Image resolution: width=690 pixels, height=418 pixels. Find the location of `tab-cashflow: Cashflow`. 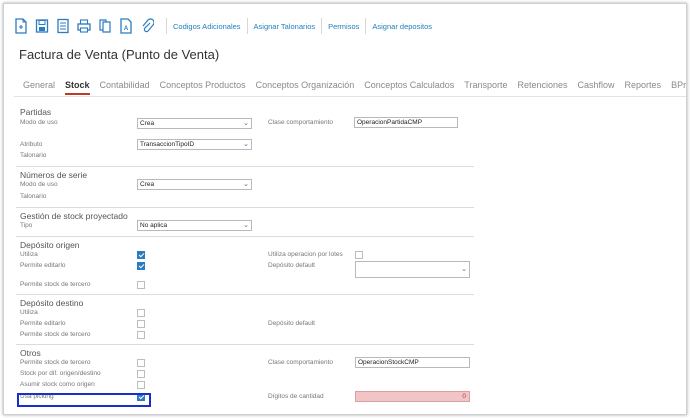

tab-cashflow: Cashflow is located at coordinates (596, 87).